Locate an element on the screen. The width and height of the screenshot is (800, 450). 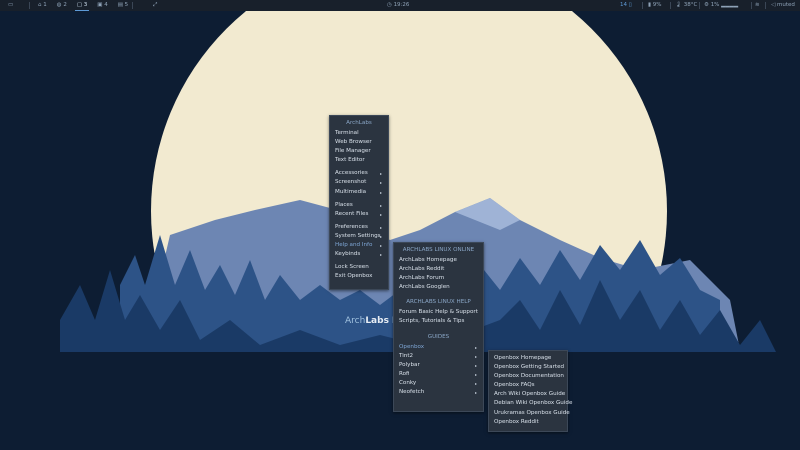
clock: ◷ 19:26 is located at coordinates (398, 5).